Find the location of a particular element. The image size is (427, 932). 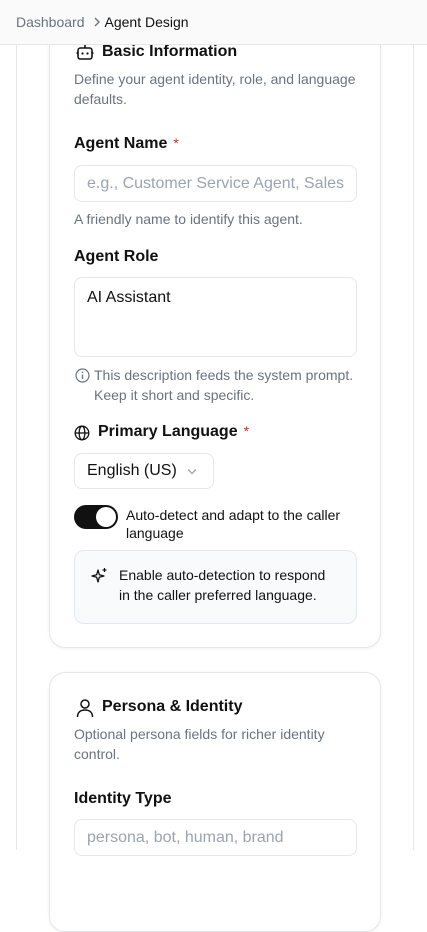

basic-information-title: Basic Information is located at coordinates (170, 51).